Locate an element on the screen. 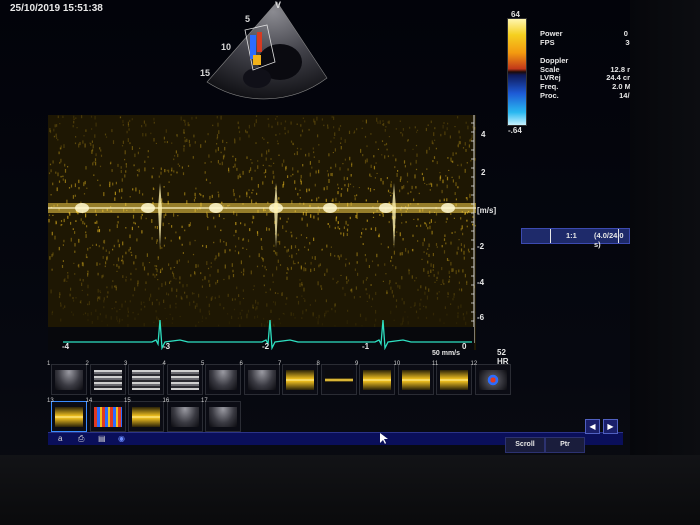 The width and height of the screenshot is (700, 525). save-icon: ▤ is located at coordinates (102, 438).